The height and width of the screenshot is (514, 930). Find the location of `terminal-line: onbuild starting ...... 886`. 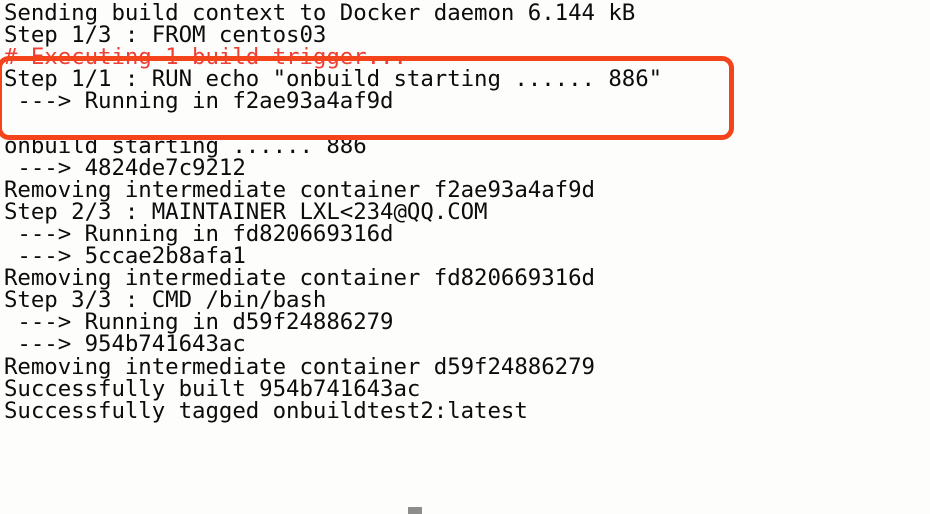

terminal-line: onbuild starting ...... 886 is located at coordinates (185, 145).